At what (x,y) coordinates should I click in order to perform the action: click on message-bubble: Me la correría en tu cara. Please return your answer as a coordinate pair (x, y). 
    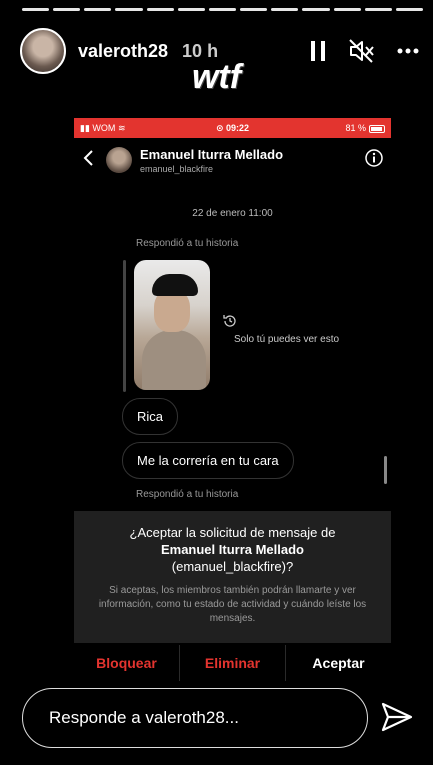
    Looking at the image, I should click on (208, 460).